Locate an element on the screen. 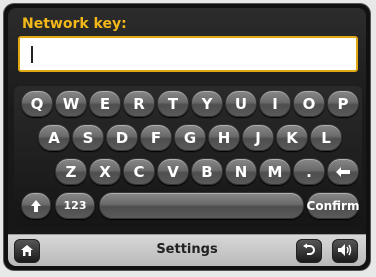  key-y: Y is located at coordinates (207, 103).